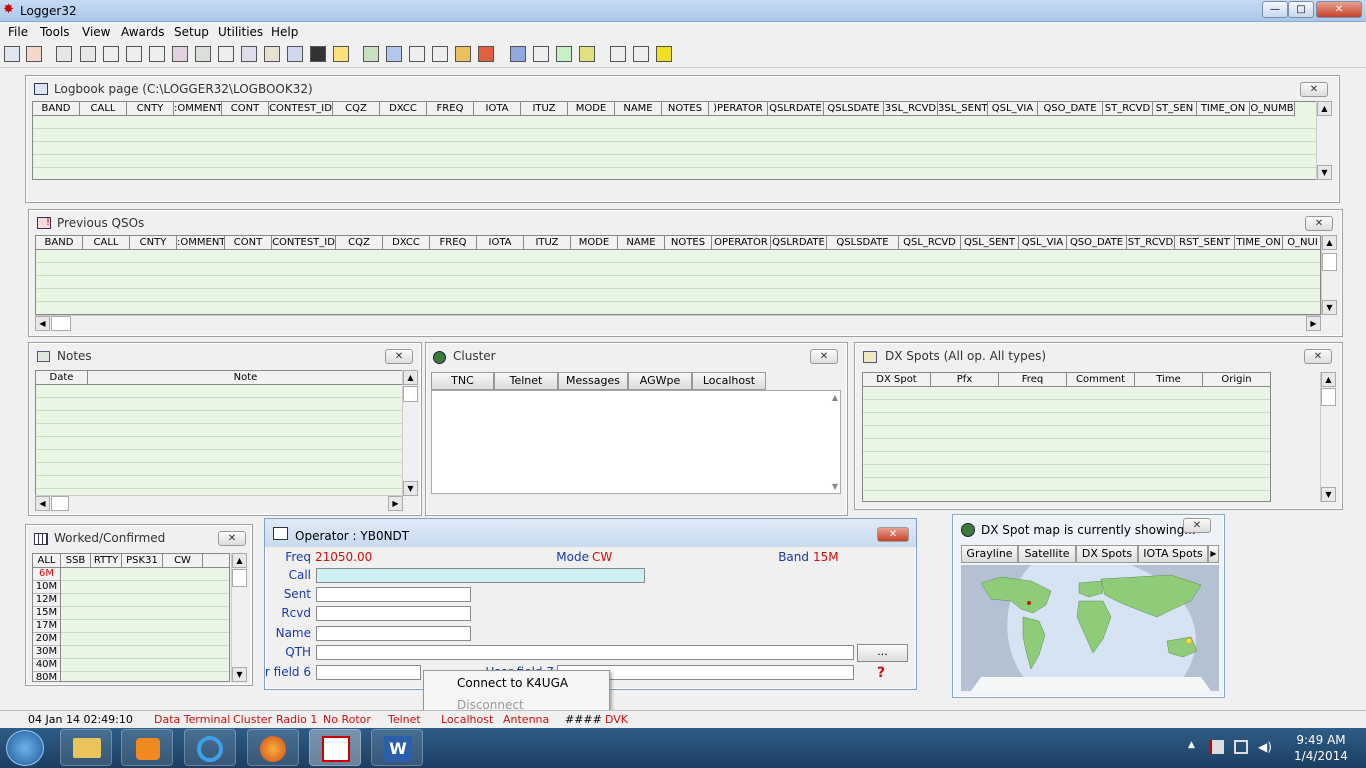 This screenshot has height=768, width=1366. Describe the element at coordinates (88, 54) in the screenshot. I see `edit-icon` at that location.